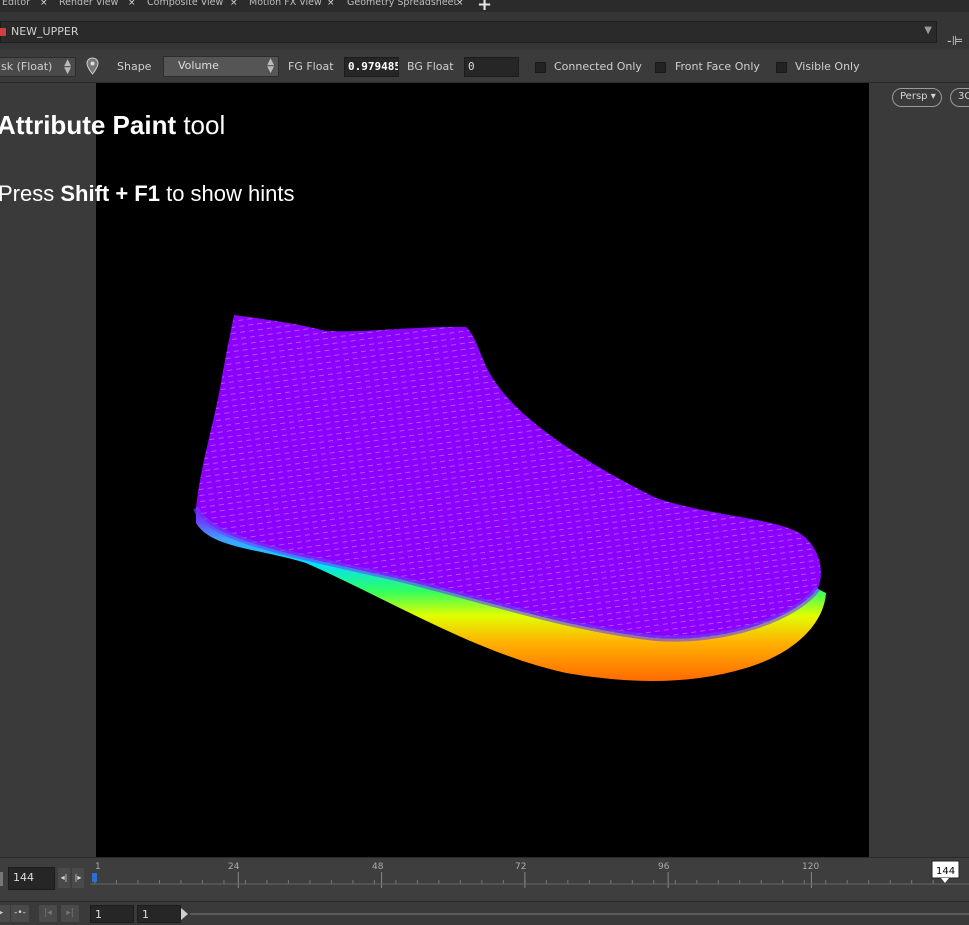 The image size is (969, 925). What do you see at coordinates (945, 880) in the screenshot?
I see `end-frame-pointer` at bounding box center [945, 880].